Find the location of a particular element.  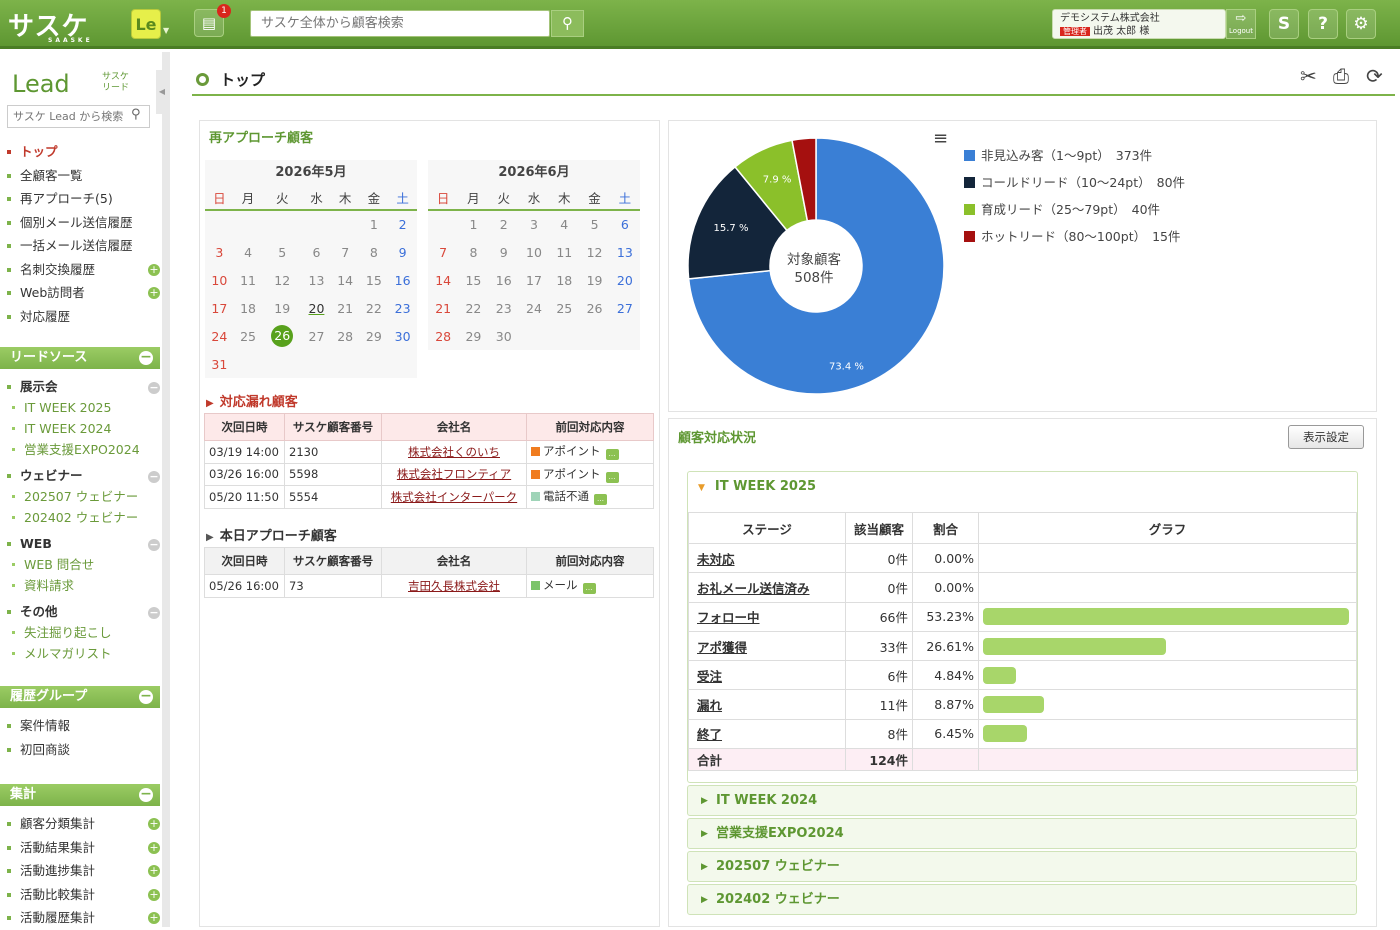

sidebar-item-agg: 活動進捗集計 + is located at coordinates (81, 871).